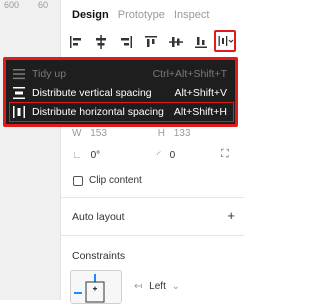 This screenshot has height=304, width=320. I want to click on ruler-label: 600, so click(12, 5).